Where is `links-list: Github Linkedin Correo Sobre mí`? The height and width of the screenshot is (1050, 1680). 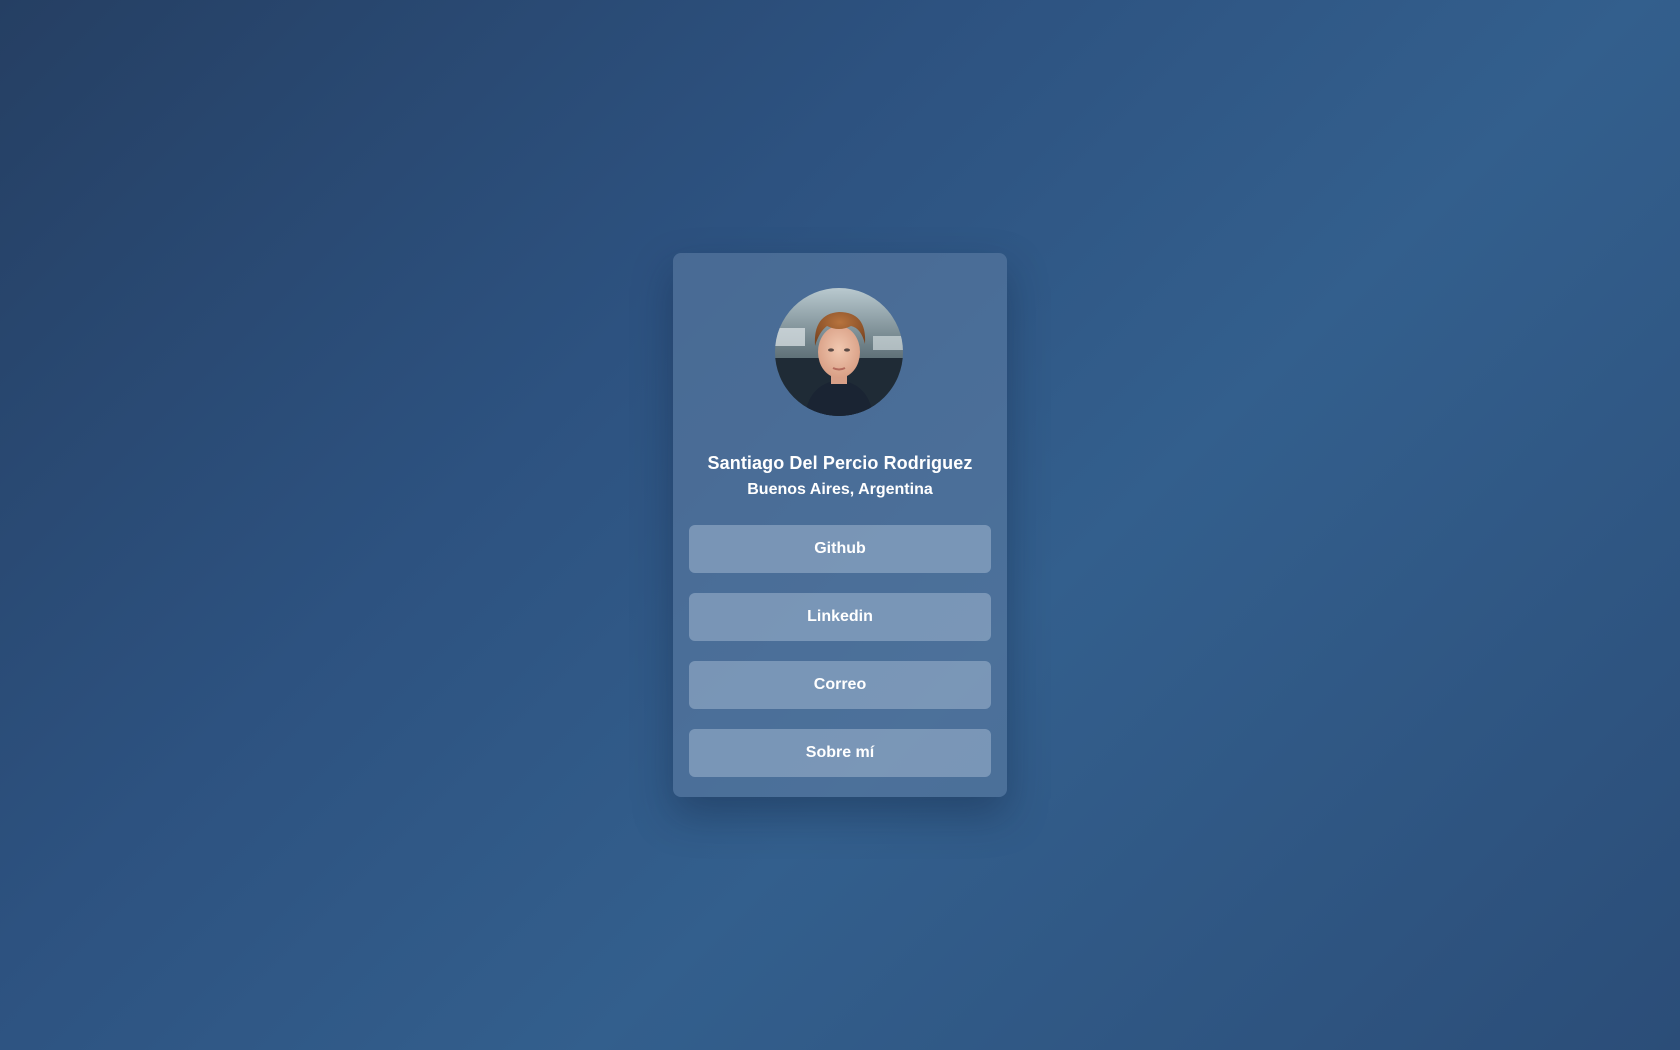
links-list: Github Linkedin Correo Sobre mí is located at coordinates (840, 661).